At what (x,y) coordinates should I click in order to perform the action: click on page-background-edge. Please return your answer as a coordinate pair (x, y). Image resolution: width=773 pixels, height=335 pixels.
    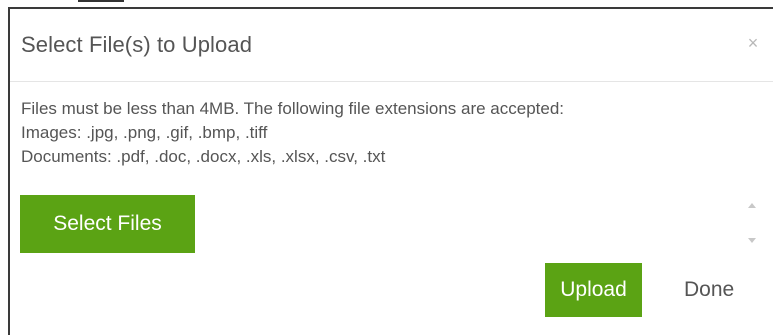
    Looking at the image, I should click on (386, 3).